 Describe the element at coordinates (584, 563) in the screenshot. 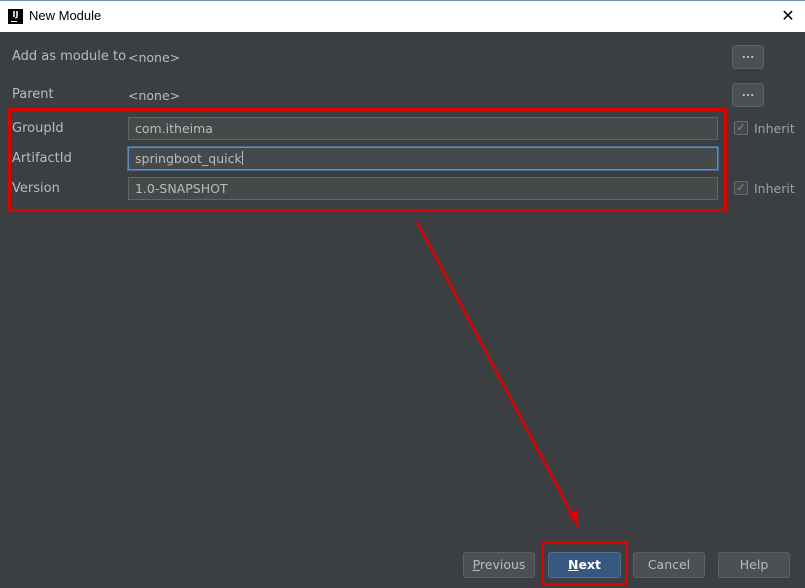

I see `annotation-next-highlight` at that location.